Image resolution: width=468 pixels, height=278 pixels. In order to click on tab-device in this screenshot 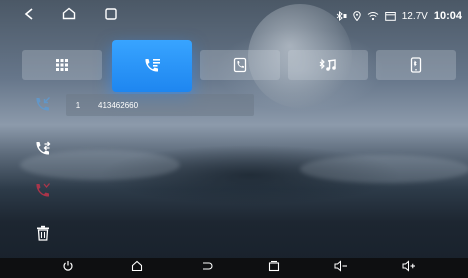, I will do `click(416, 65)`.